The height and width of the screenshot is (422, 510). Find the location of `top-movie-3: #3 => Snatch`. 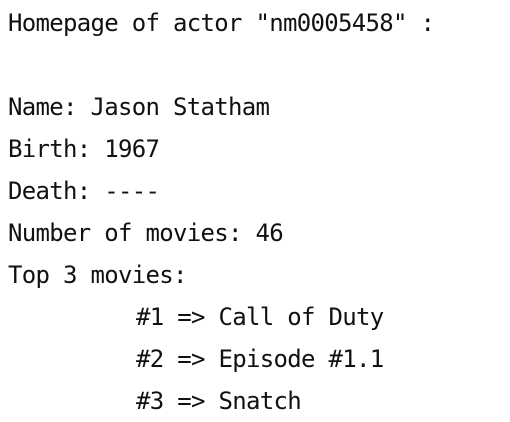

top-movie-3: #3 => Snatch is located at coordinates (219, 401).